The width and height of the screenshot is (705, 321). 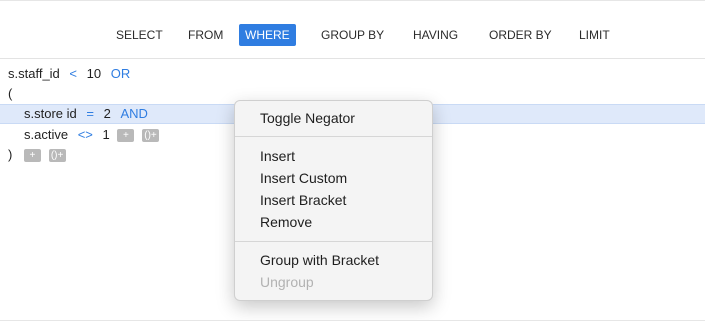 I want to click on tab-order-by: ORDER BY, so click(x=520, y=35).